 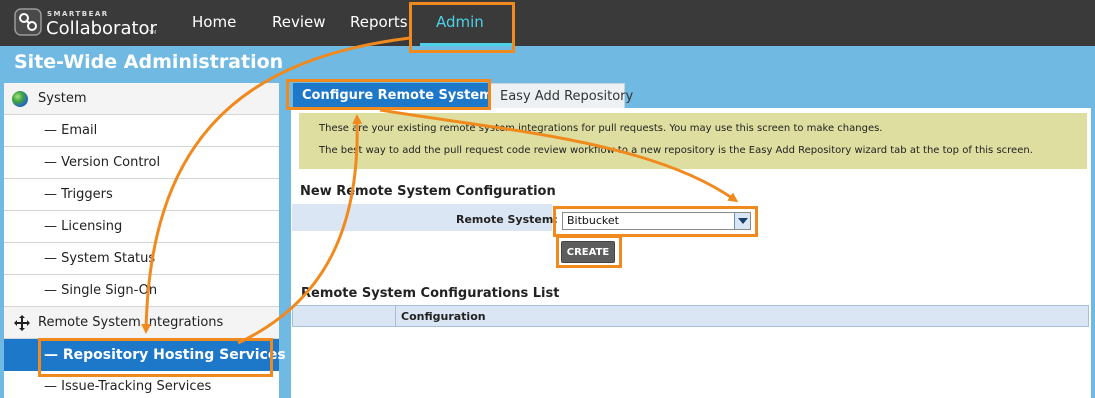 What do you see at coordinates (149, 62) in the screenshot?
I see `page-title: Site-Wide Administration` at bounding box center [149, 62].